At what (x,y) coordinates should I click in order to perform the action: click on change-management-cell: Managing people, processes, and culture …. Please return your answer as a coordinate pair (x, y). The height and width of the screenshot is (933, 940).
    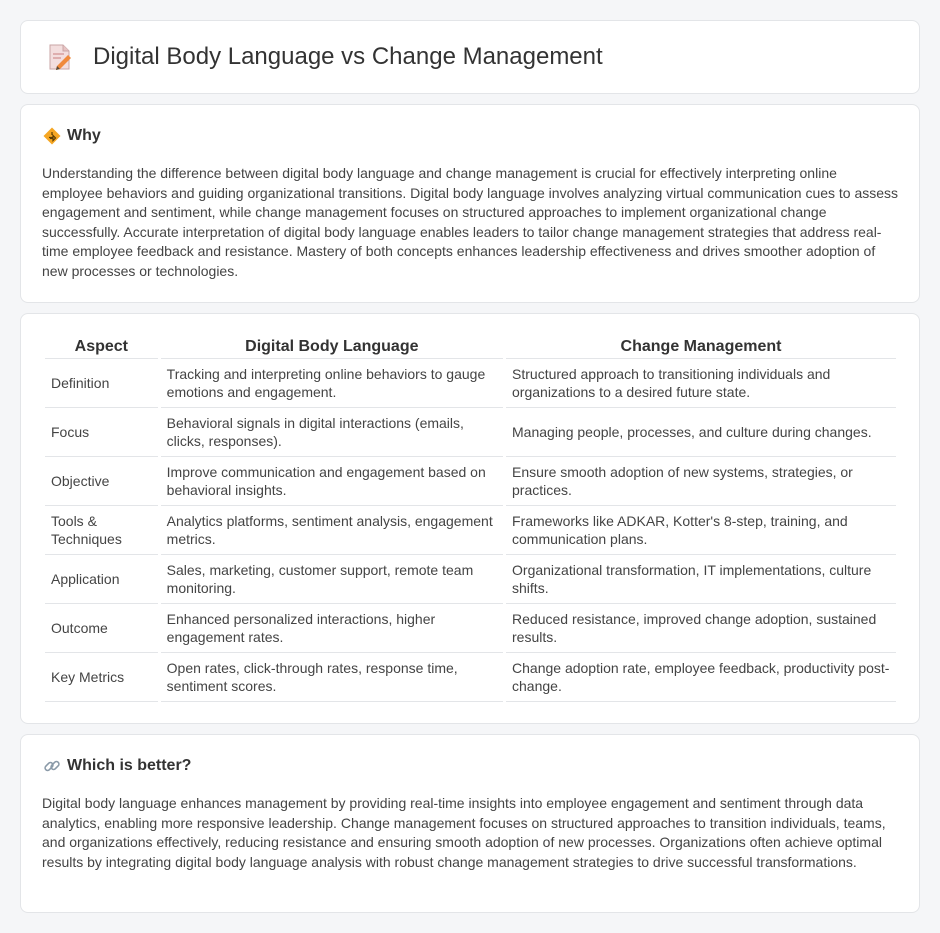
    Looking at the image, I should click on (701, 432).